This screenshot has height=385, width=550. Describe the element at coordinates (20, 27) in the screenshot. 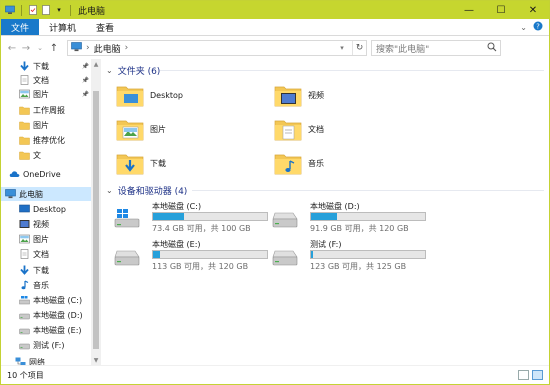

I see `tab-file: 文件` at that location.